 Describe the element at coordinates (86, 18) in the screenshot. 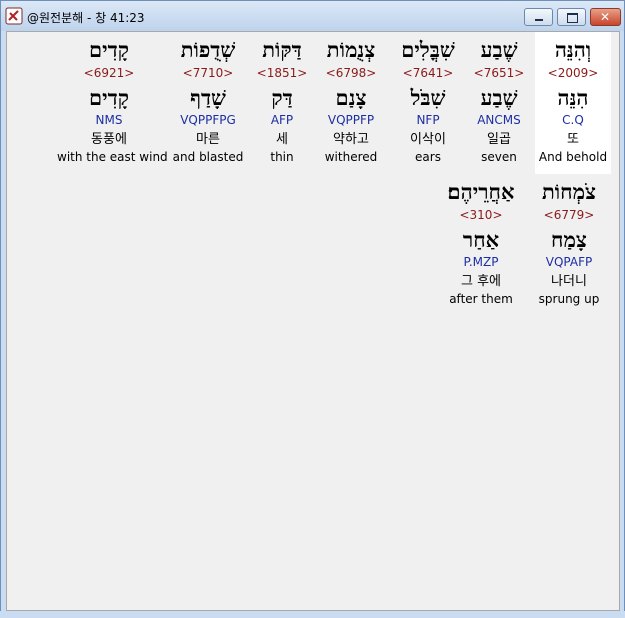

I see `window-title: @원전분해 - 창 41:23` at that location.